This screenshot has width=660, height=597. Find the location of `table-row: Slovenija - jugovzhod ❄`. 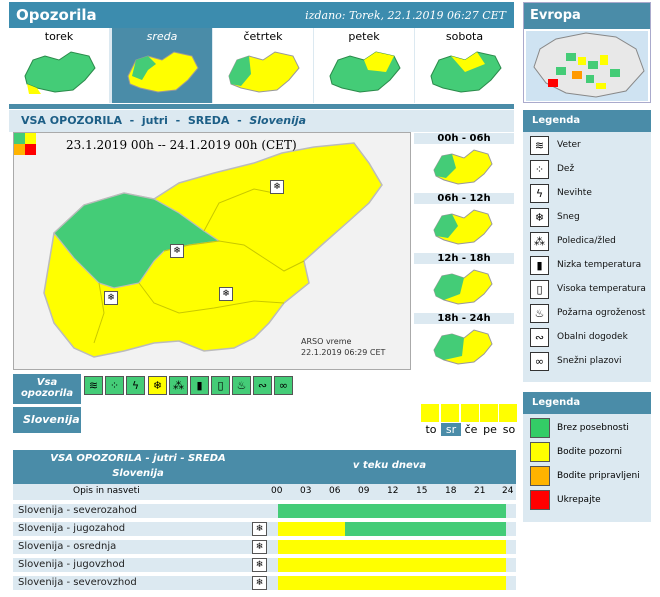

table-row: Slovenija - jugovzhod ❄ is located at coordinates (264, 564).